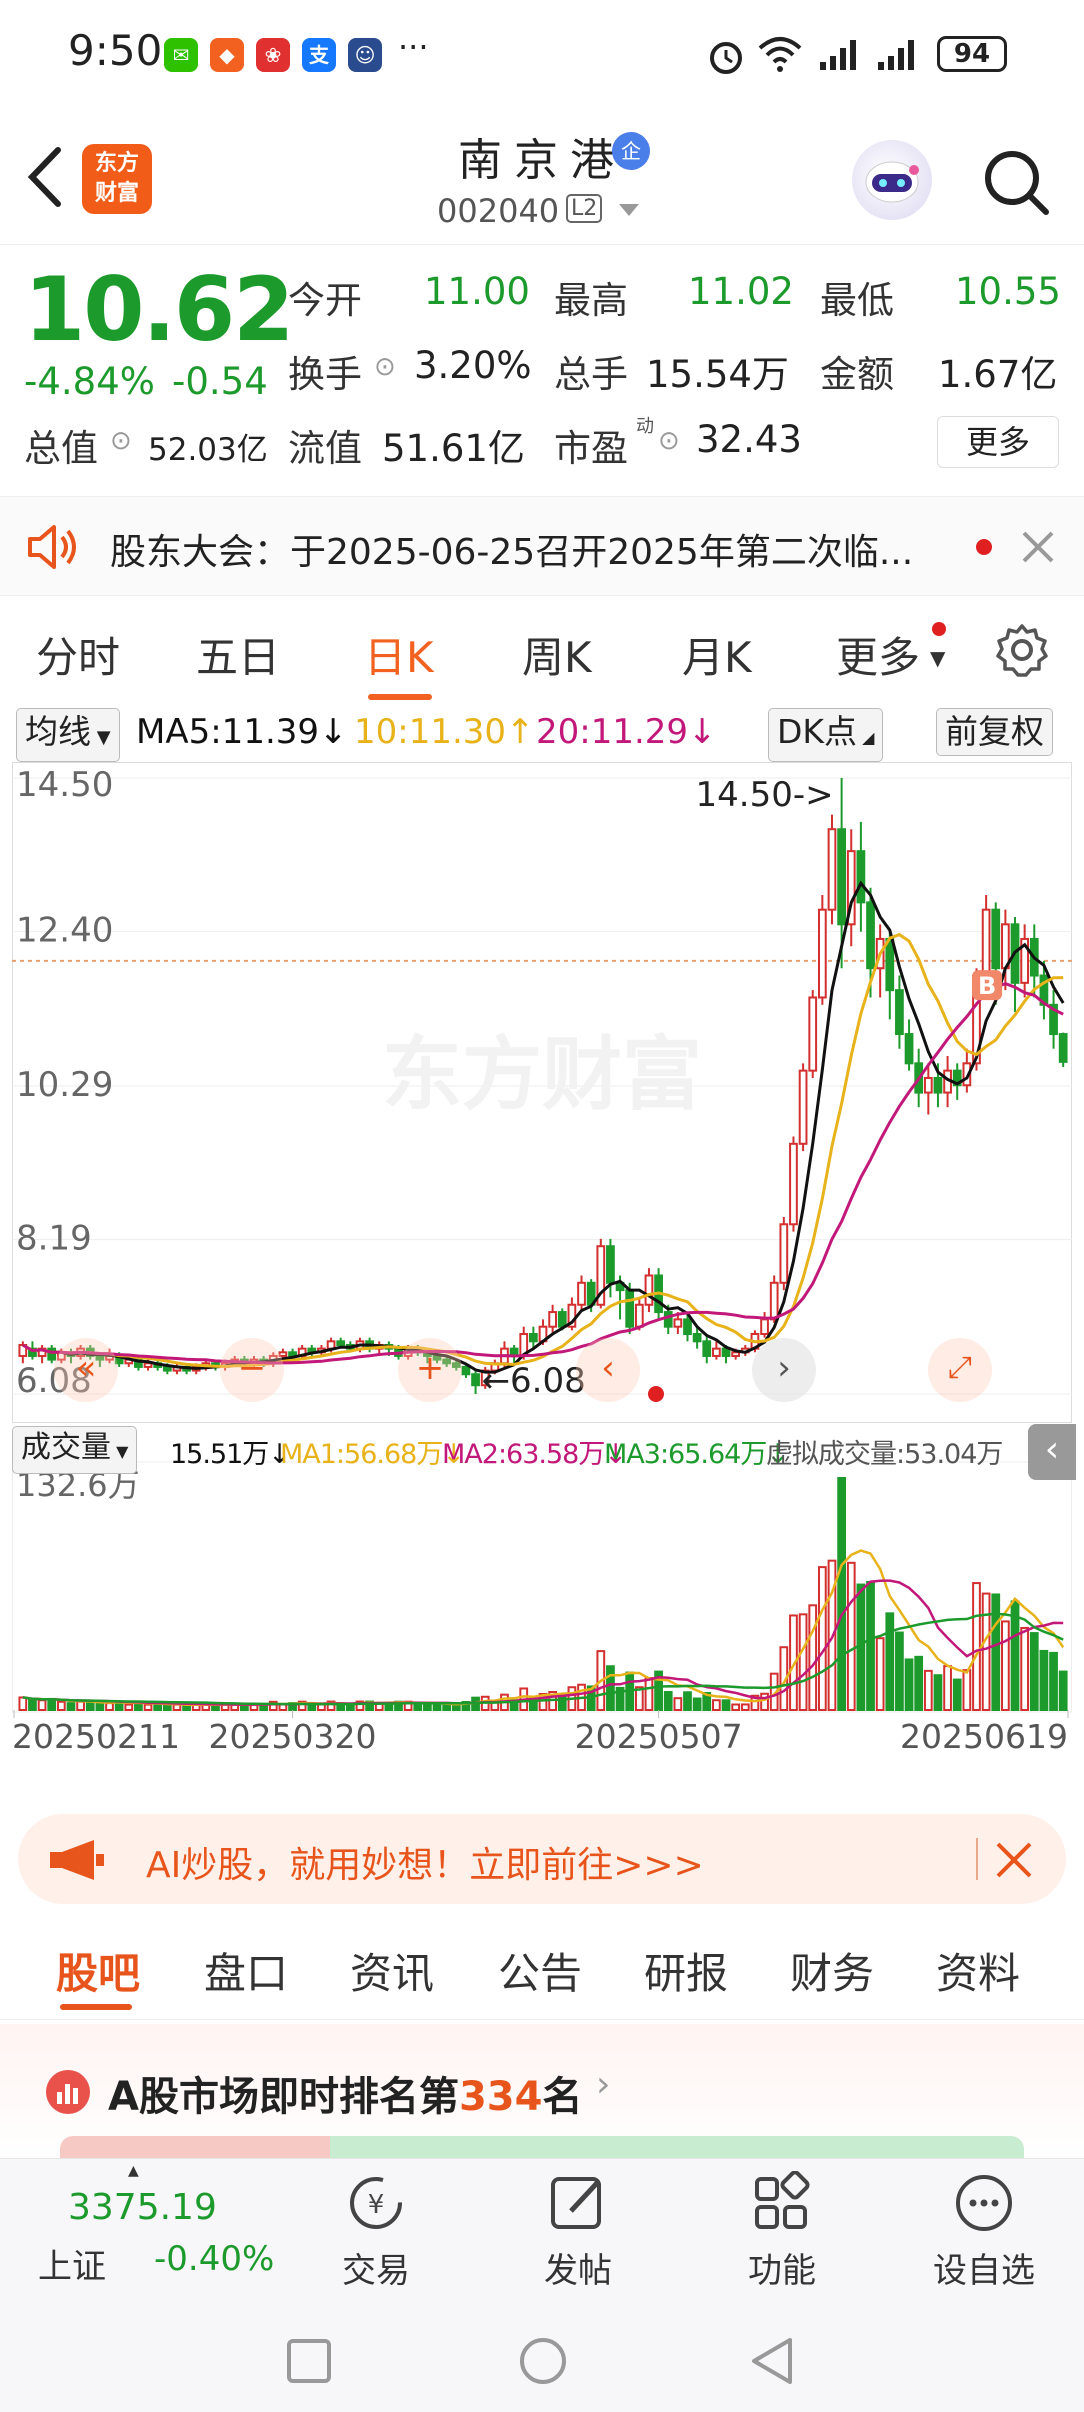 Image resolution: width=1084 pixels, height=2412 pixels. What do you see at coordinates (669, 441) in the screenshot?
I see `pe-info-icon: ⊙` at bounding box center [669, 441].